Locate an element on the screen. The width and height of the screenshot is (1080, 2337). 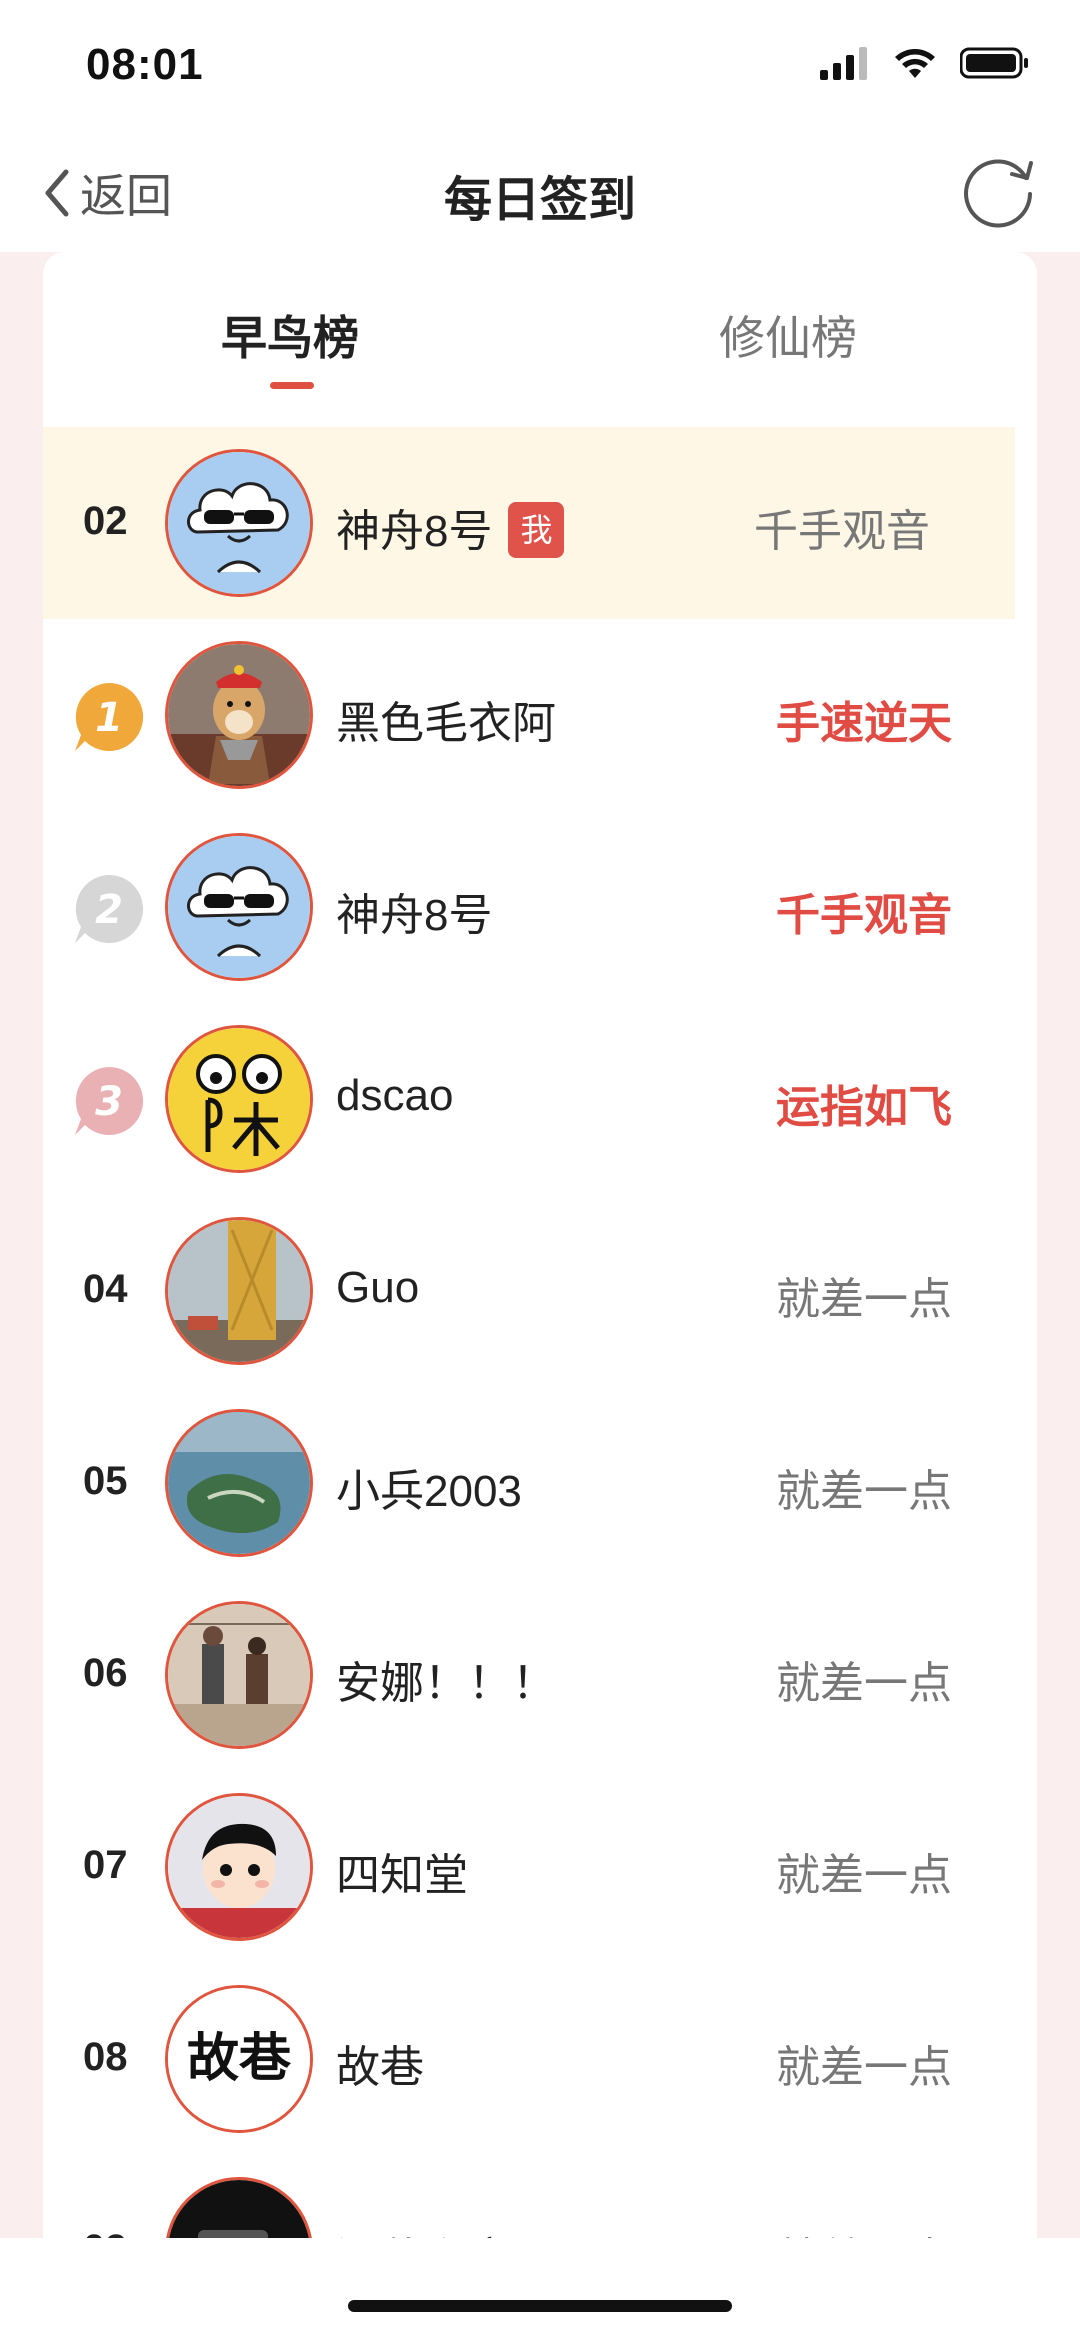
tab-immortal: 修仙榜 is located at coordinates (788, 335).